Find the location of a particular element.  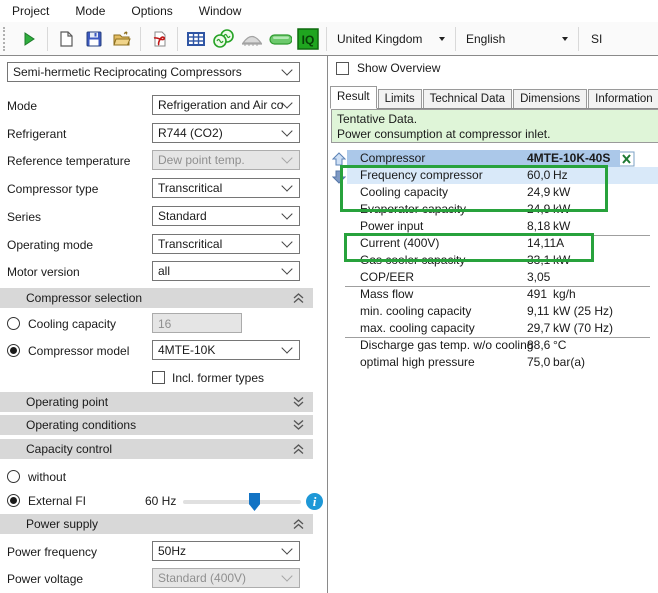

motor-version-select: all is located at coordinates (226, 271).